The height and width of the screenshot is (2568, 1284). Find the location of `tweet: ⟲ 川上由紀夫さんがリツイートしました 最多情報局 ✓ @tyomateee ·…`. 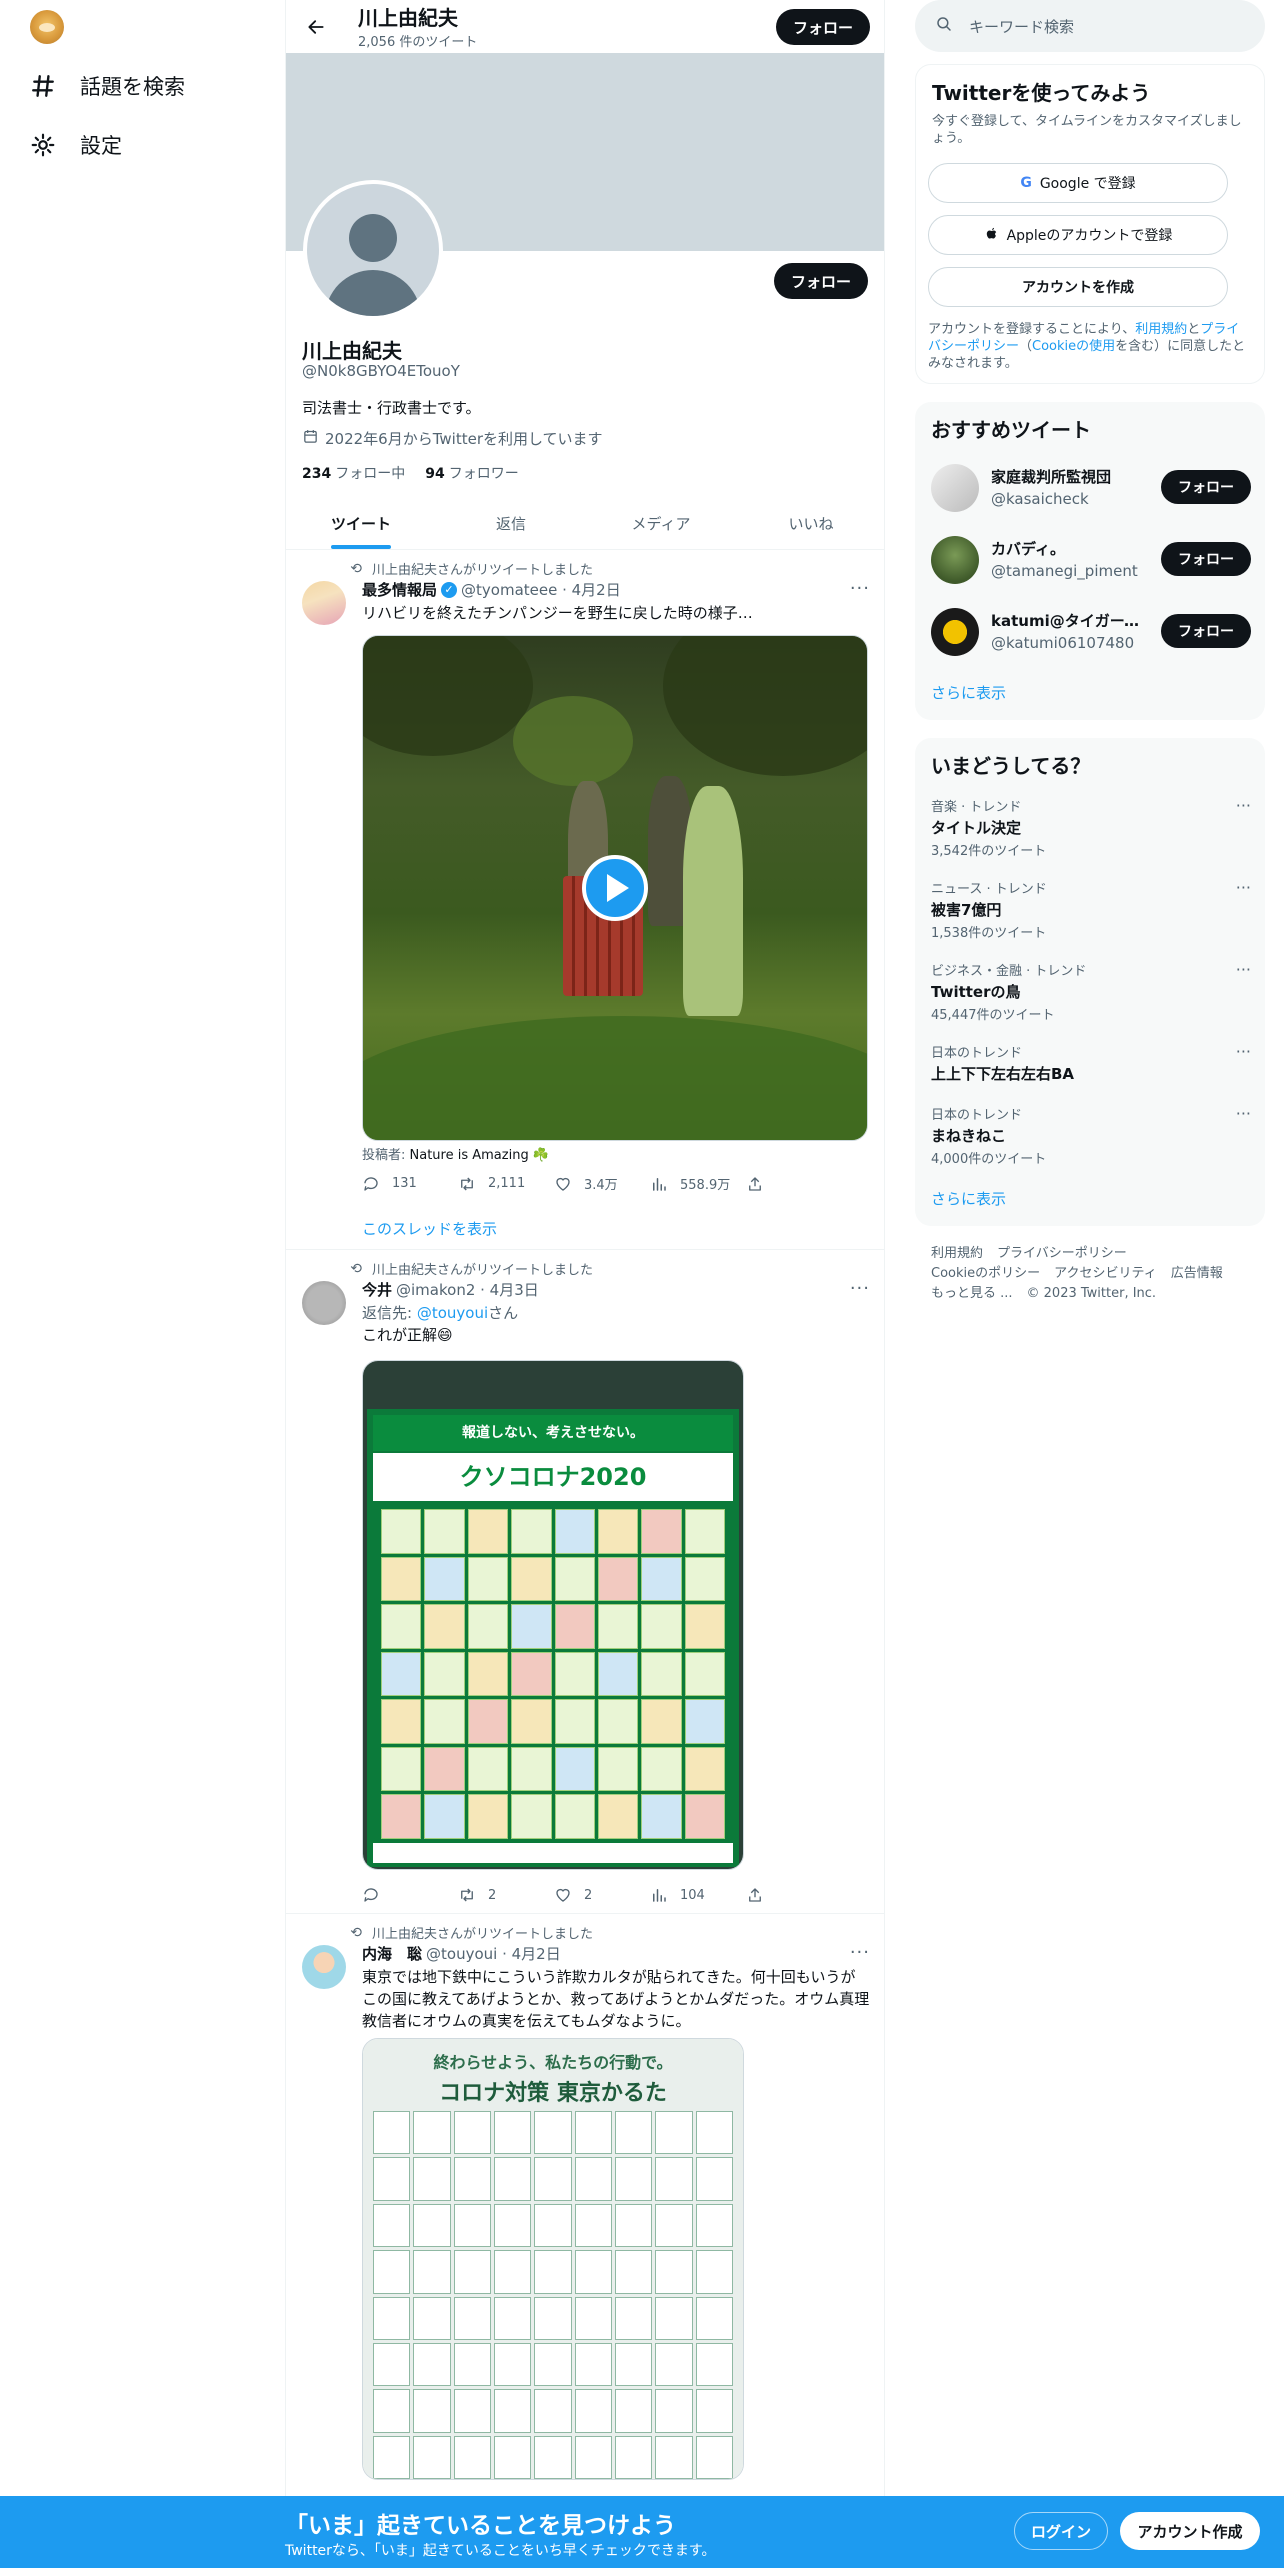

tweet: ⟲ 川上由紀夫さんがリツイートしました 最多情報局 ✓ @tyomateee ·… is located at coordinates (585, 900).